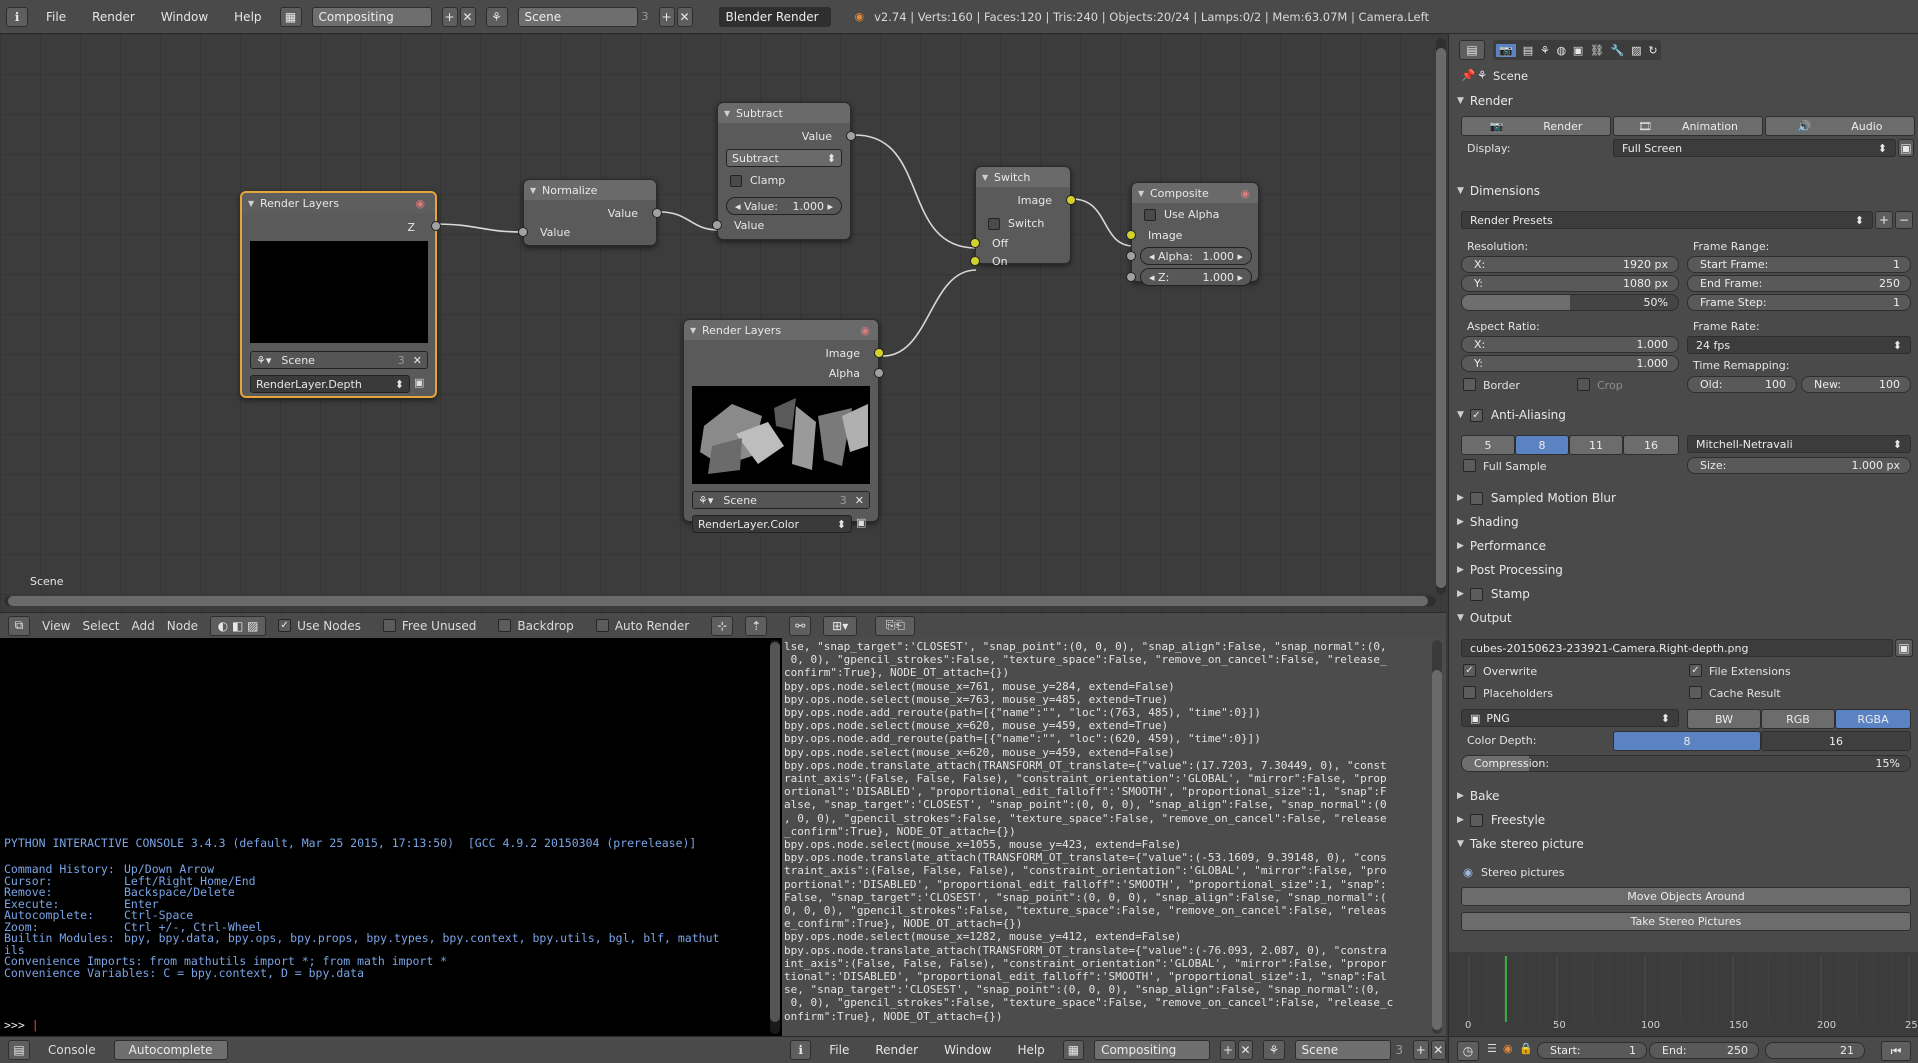 The height and width of the screenshot is (1063, 1918). Describe the element at coordinates (1131, 256) in the screenshot. I see `socket-input-alpha` at that location.